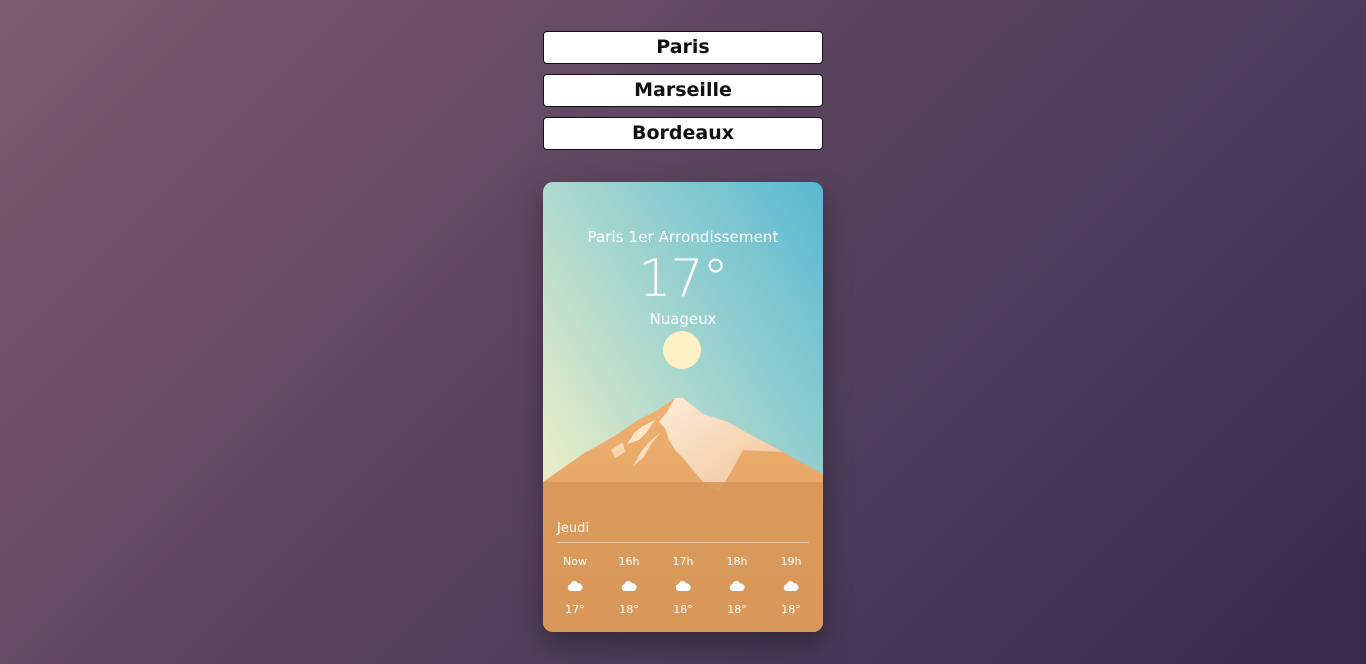 Image resolution: width=1366 pixels, height=664 pixels. What do you see at coordinates (737, 561) in the screenshot?
I see `forecast-time: 18h` at bounding box center [737, 561].